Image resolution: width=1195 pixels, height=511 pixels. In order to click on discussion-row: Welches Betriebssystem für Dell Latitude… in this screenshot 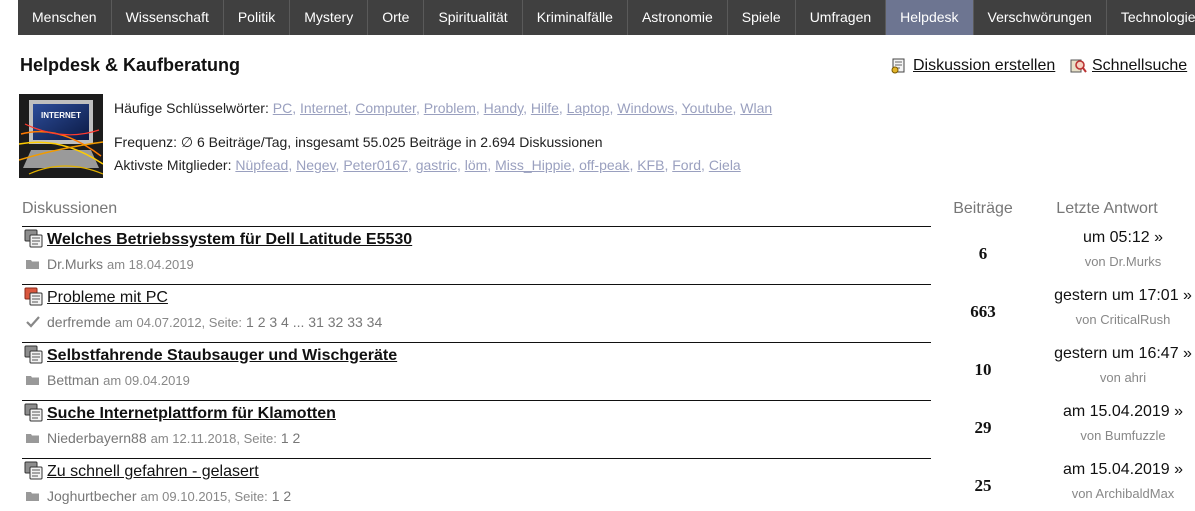, I will do `click(608, 255)`.